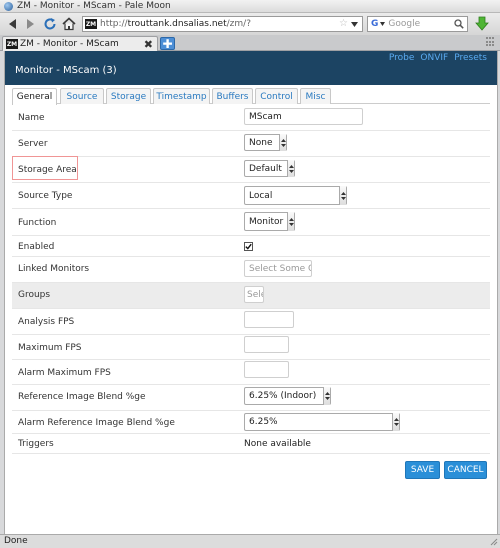 This screenshot has height=548, width=500. I want to click on analysis-fps-label: Analysis FPS, so click(46, 322).